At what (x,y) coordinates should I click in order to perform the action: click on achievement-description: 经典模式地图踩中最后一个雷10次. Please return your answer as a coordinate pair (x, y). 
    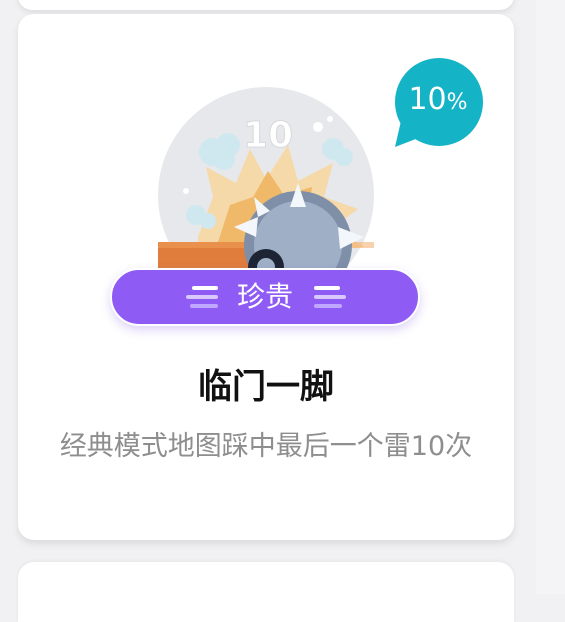
    Looking at the image, I should click on (266, 446).